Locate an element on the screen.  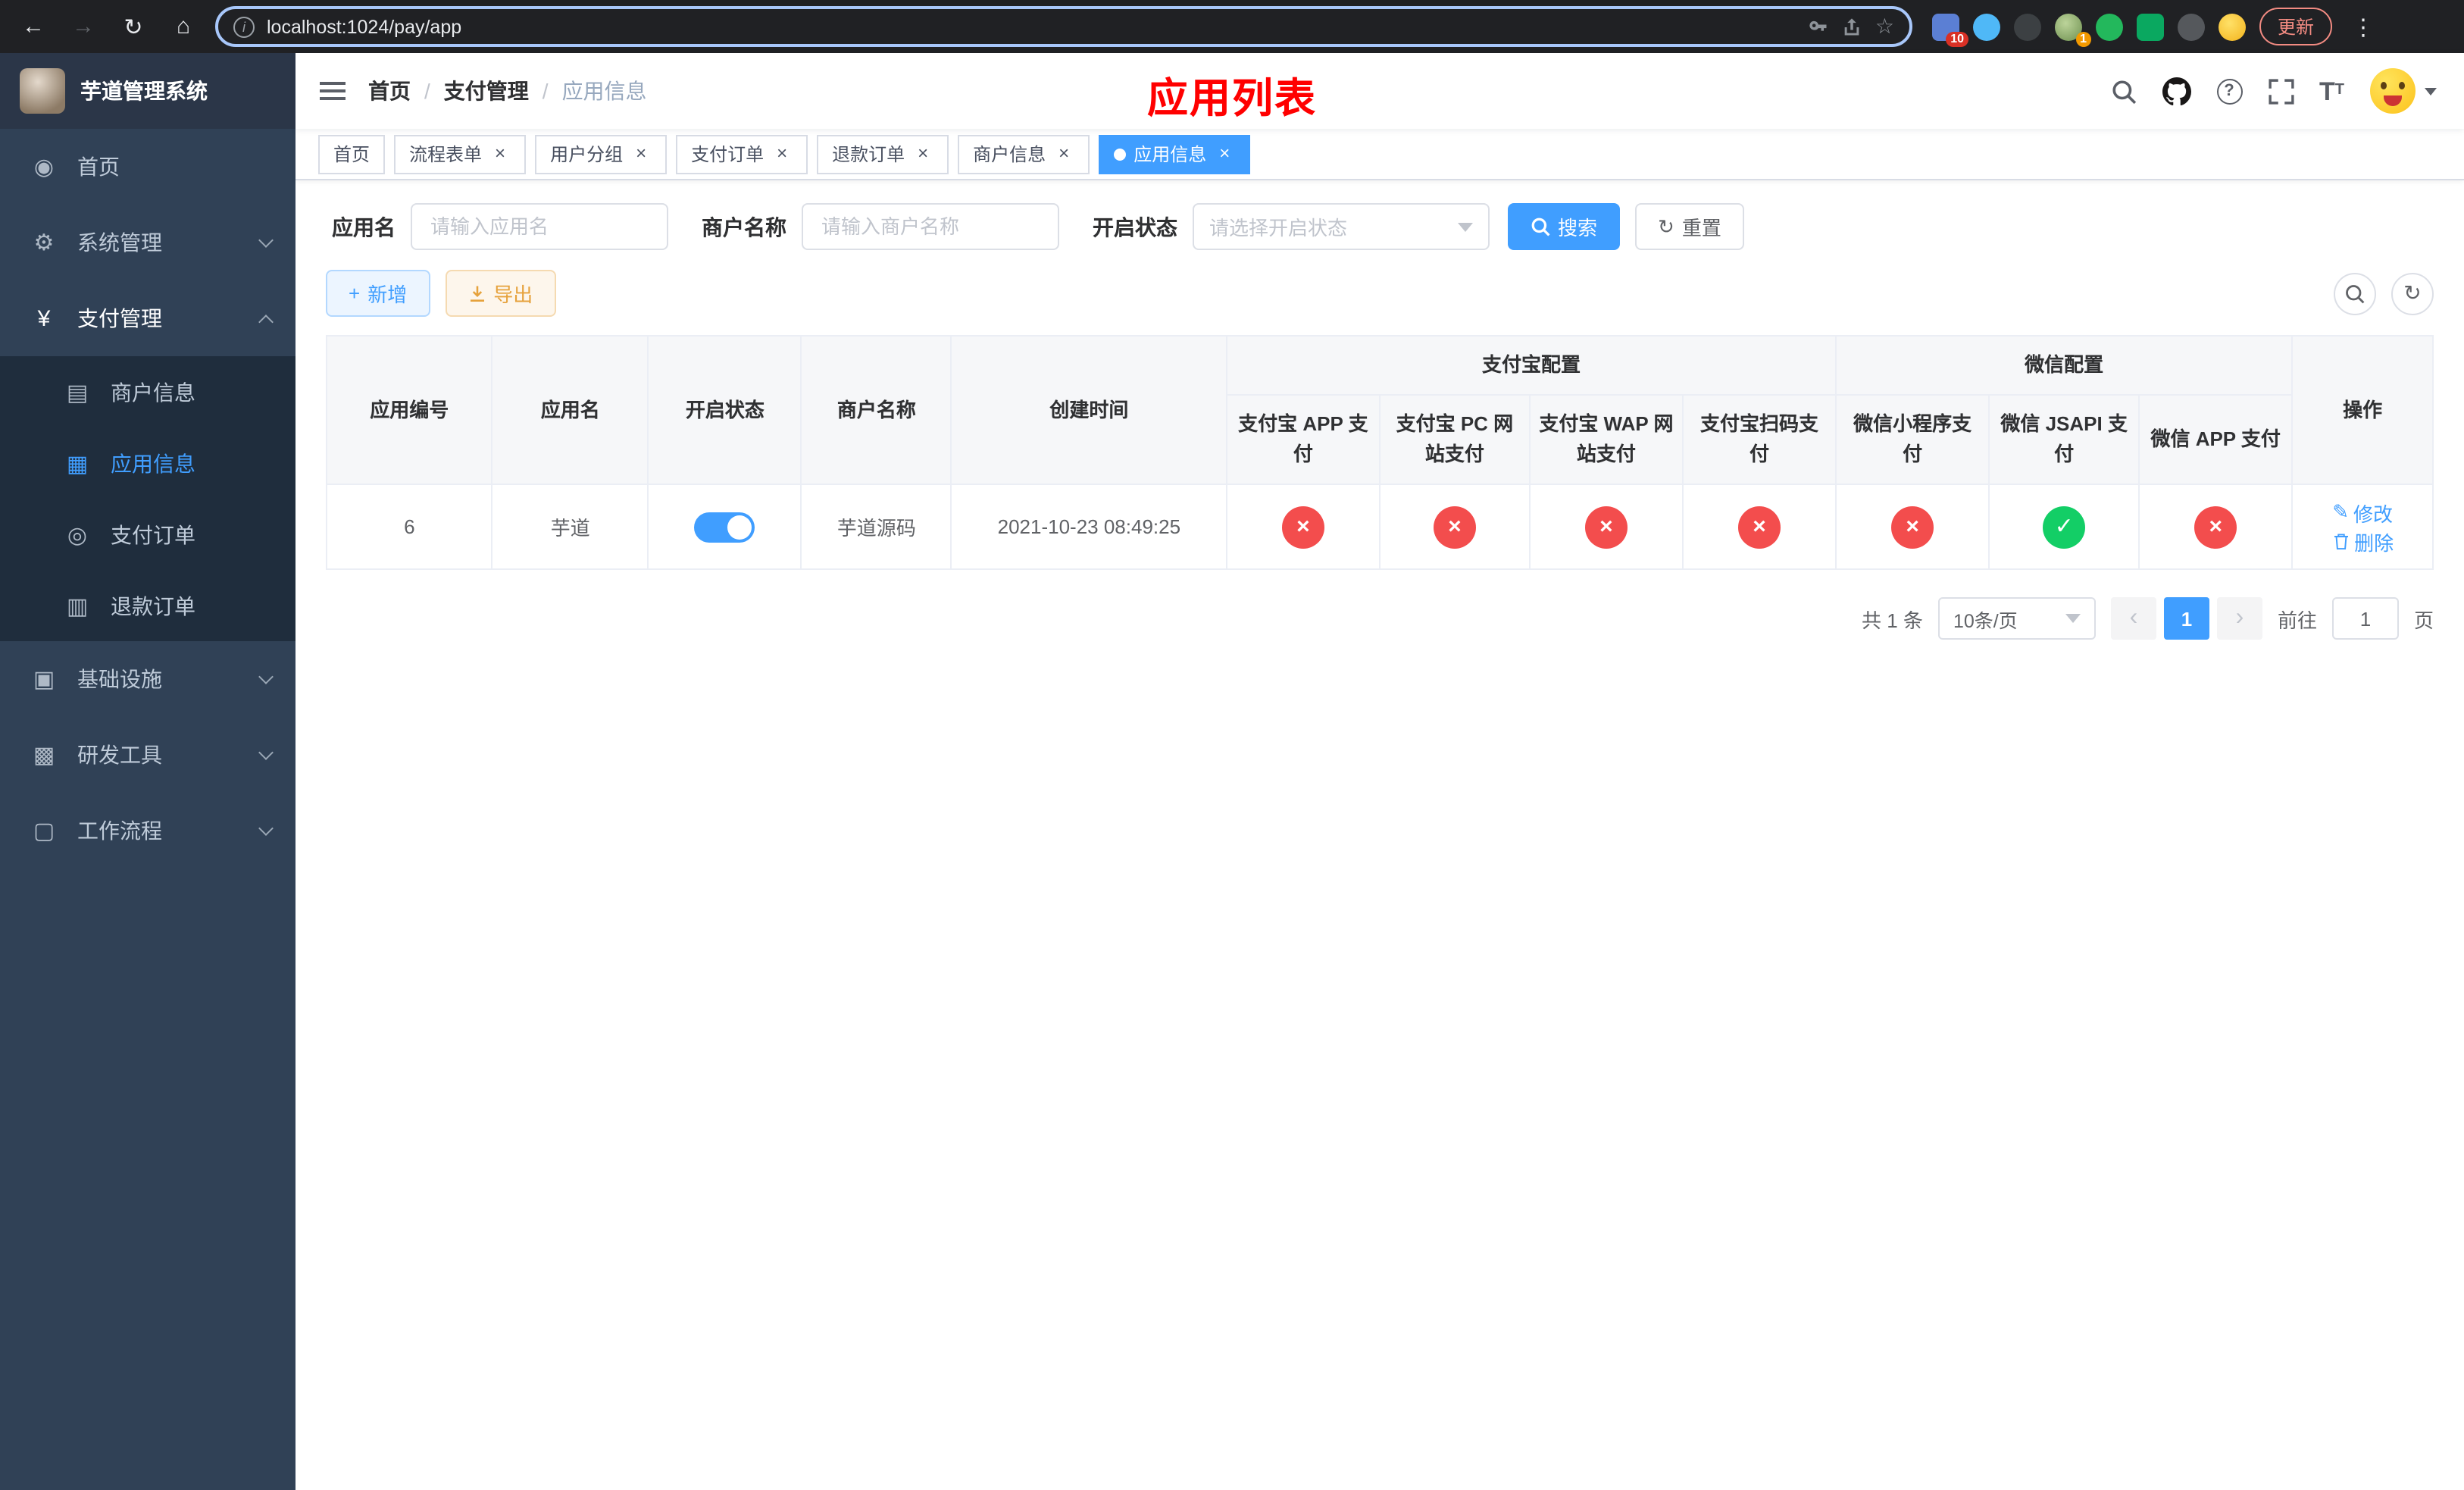
app-name-input is located at coordinates (539, 226).